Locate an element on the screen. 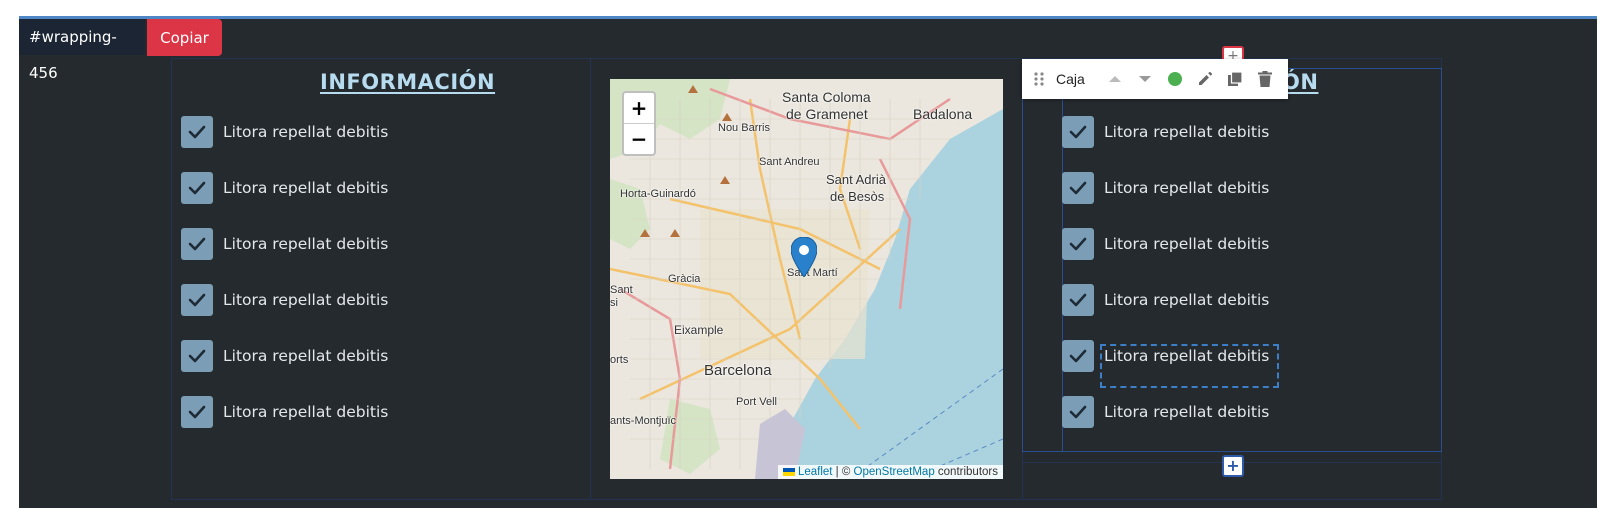 The image size is (1616, 525). block-name: Caja is located at coordinates (1070, 79).